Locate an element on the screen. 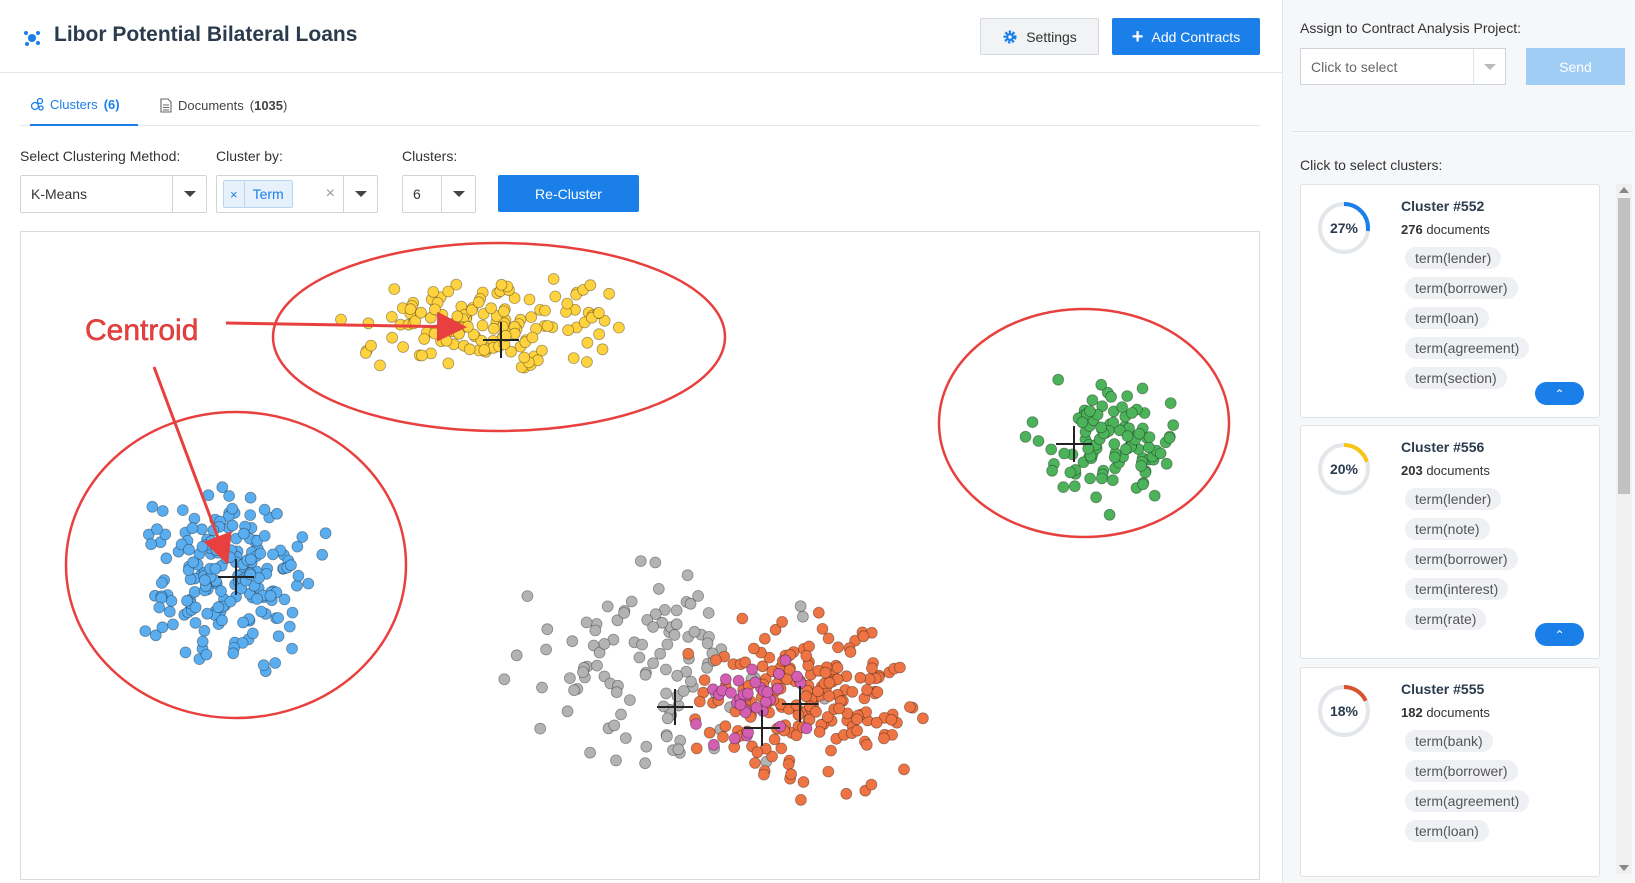 This screenshot has width=1635, height=883. cluster-by-select: × Term × is located at coordinates (297, 194).